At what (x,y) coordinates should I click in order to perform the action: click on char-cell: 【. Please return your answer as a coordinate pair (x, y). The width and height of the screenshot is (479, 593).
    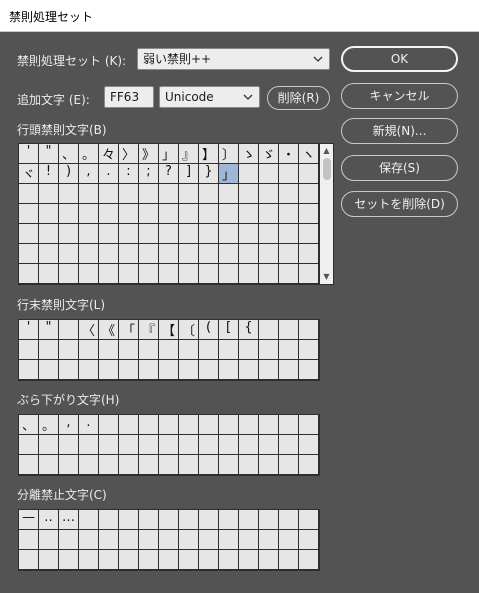
    Looking at the image, I should click on (169, 330).